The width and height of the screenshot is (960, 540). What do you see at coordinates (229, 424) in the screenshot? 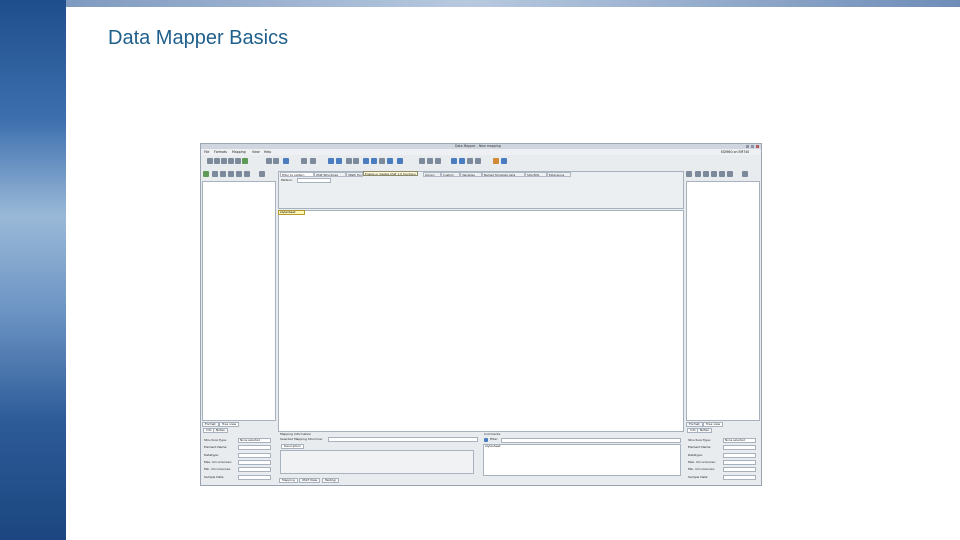
I see `tab-tree-view-left: Tree view` at bounding box center [229, 424].